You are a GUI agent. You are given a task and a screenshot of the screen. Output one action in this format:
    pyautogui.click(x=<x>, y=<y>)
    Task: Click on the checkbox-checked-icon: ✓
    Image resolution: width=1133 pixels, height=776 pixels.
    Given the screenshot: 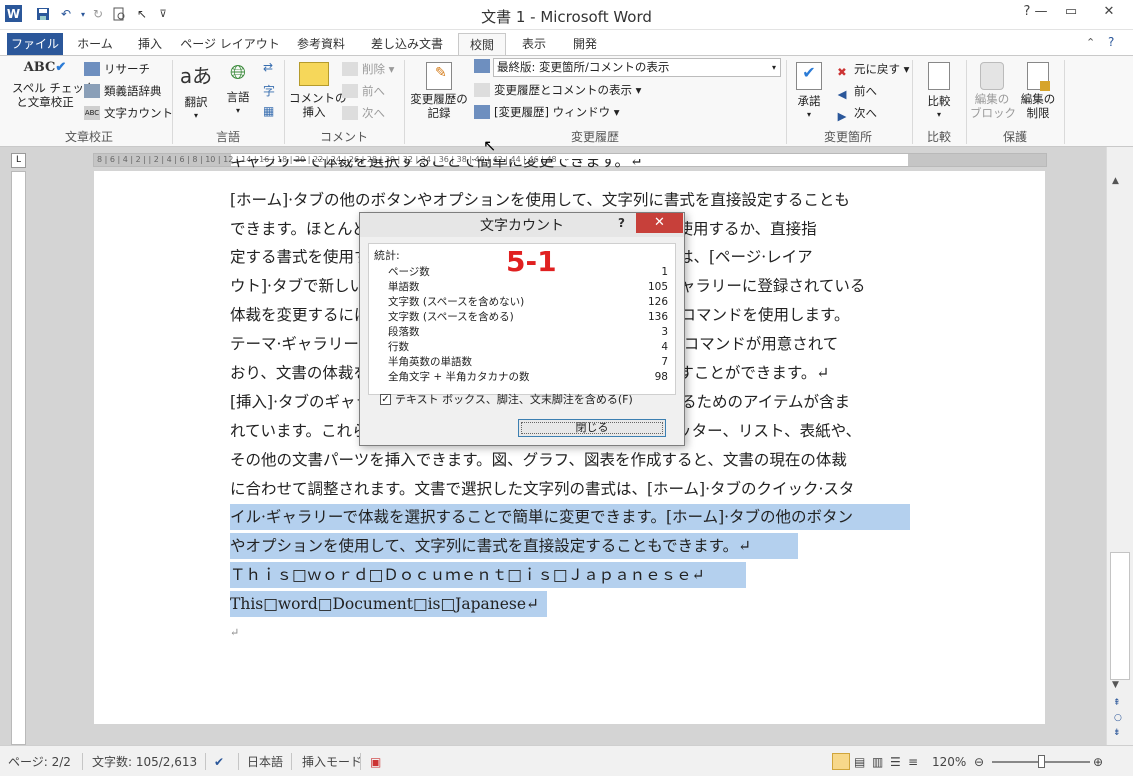 What is the action you would take?
    pyautogui.click(x=385, y=399)
    